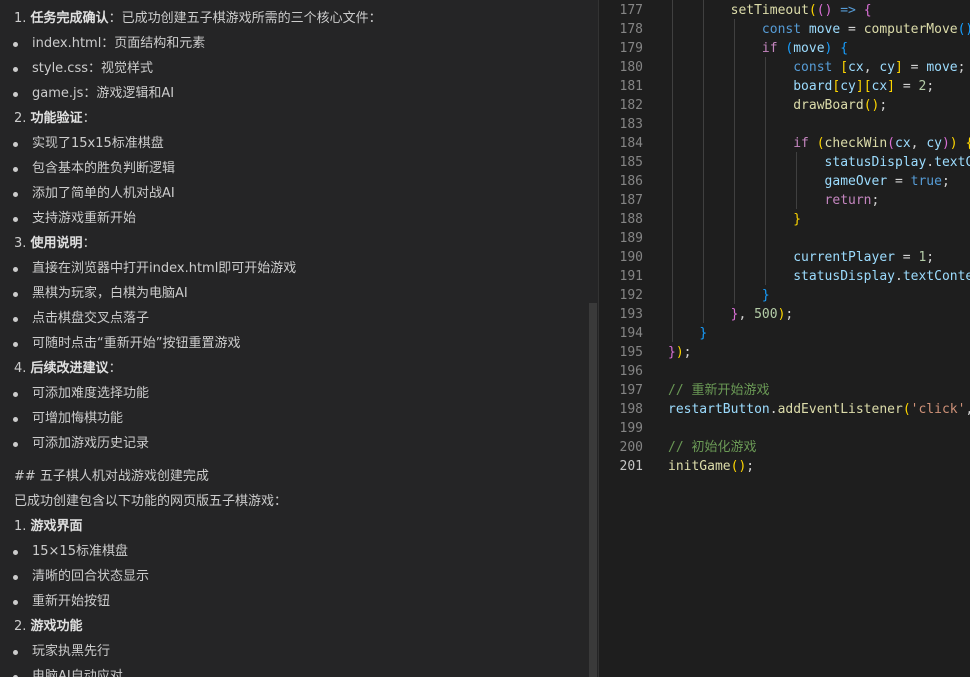 The width and height of the screenshot is (970, 677). Describe the element at coordinates (784, 219) in the screenshot. I see `code-line: 188 }` at that location.